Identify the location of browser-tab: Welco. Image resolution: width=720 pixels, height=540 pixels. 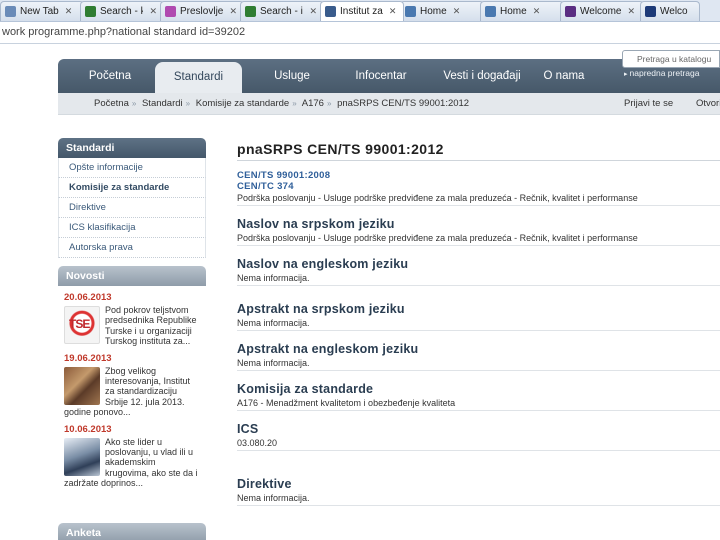
(670, 11).